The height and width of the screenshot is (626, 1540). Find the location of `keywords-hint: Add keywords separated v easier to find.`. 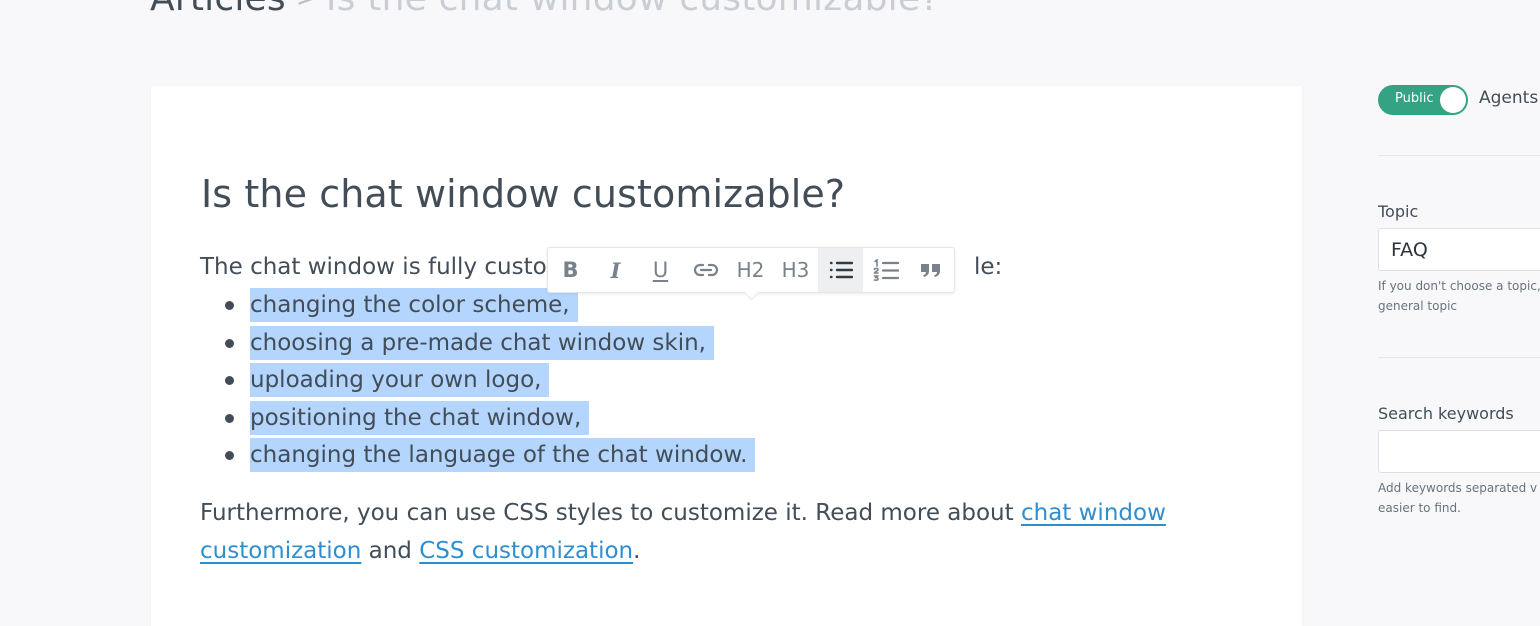

keywords-hint: Add keywords separated v easier to find. is located at coordinates (1459, 498).